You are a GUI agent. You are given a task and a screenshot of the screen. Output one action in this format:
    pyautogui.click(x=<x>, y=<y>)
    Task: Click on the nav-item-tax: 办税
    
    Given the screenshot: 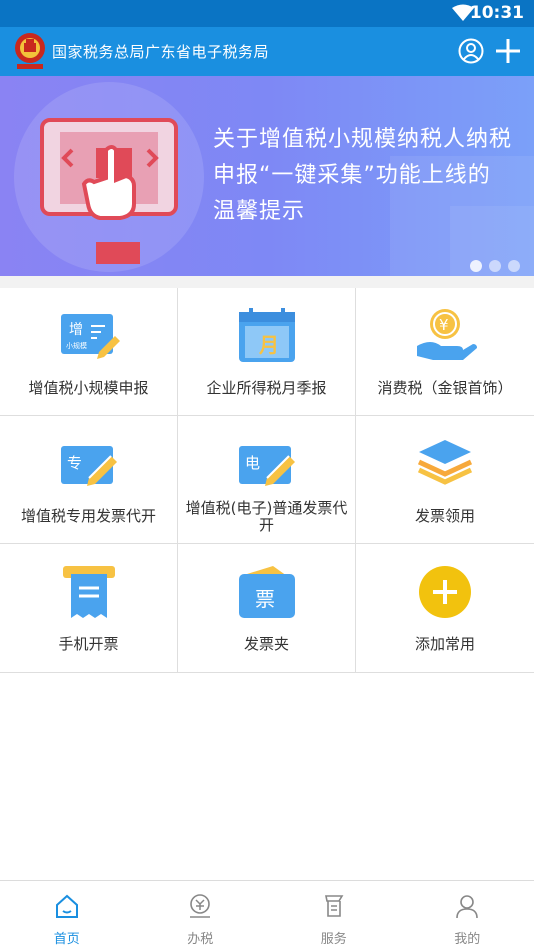 What is the action you would take?
    pyautogui.click(x=201, y=915)
    